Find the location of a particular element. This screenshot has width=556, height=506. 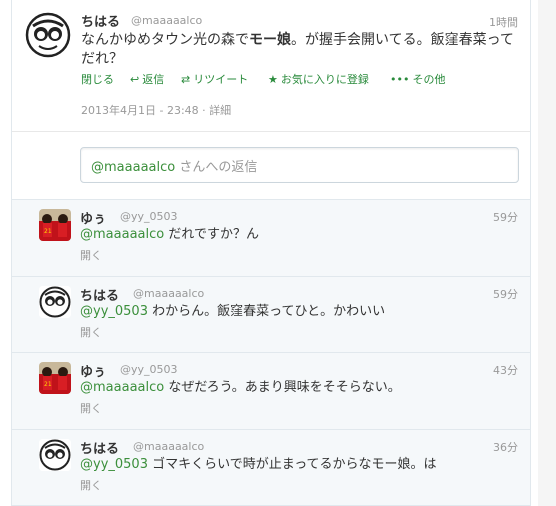

star-icon: ★ is located at coordinates (273, 79).